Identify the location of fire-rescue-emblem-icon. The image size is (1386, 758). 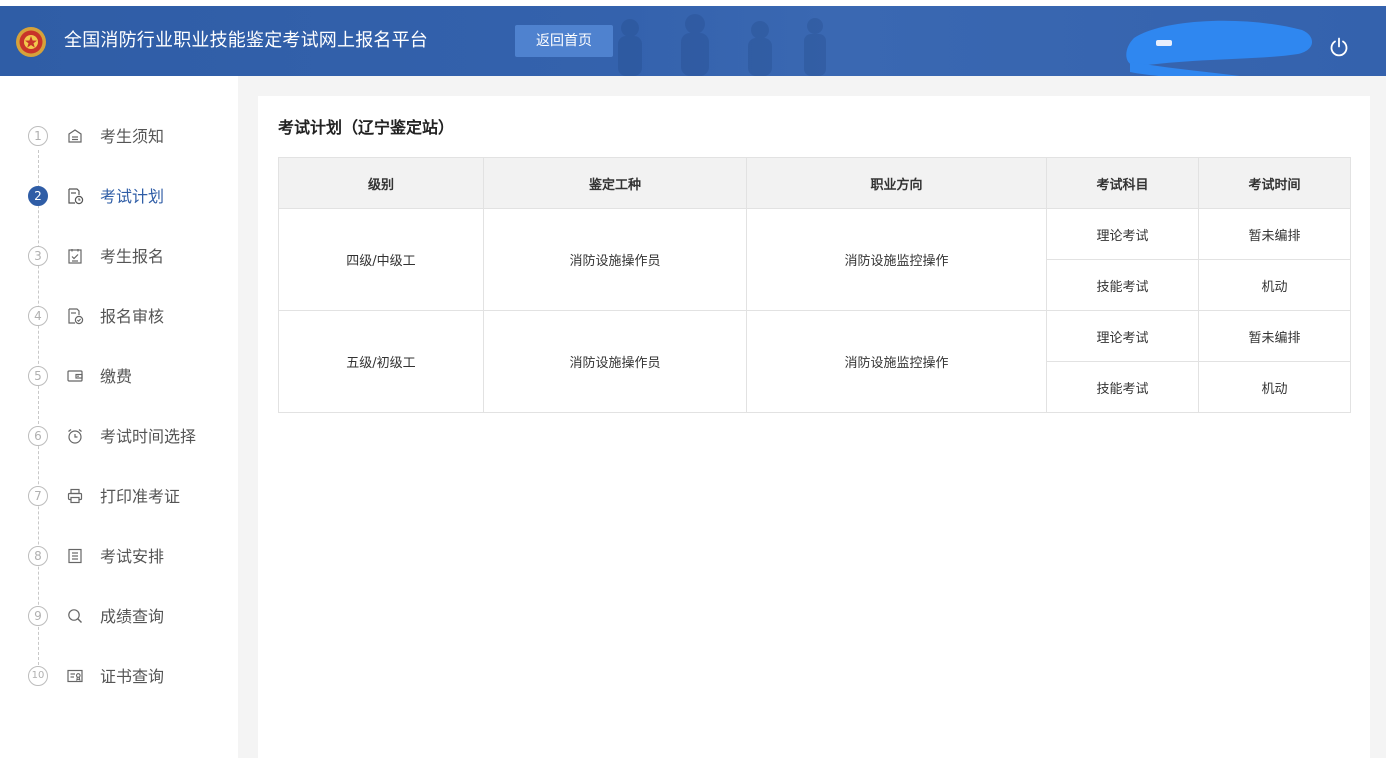
(31, 42).